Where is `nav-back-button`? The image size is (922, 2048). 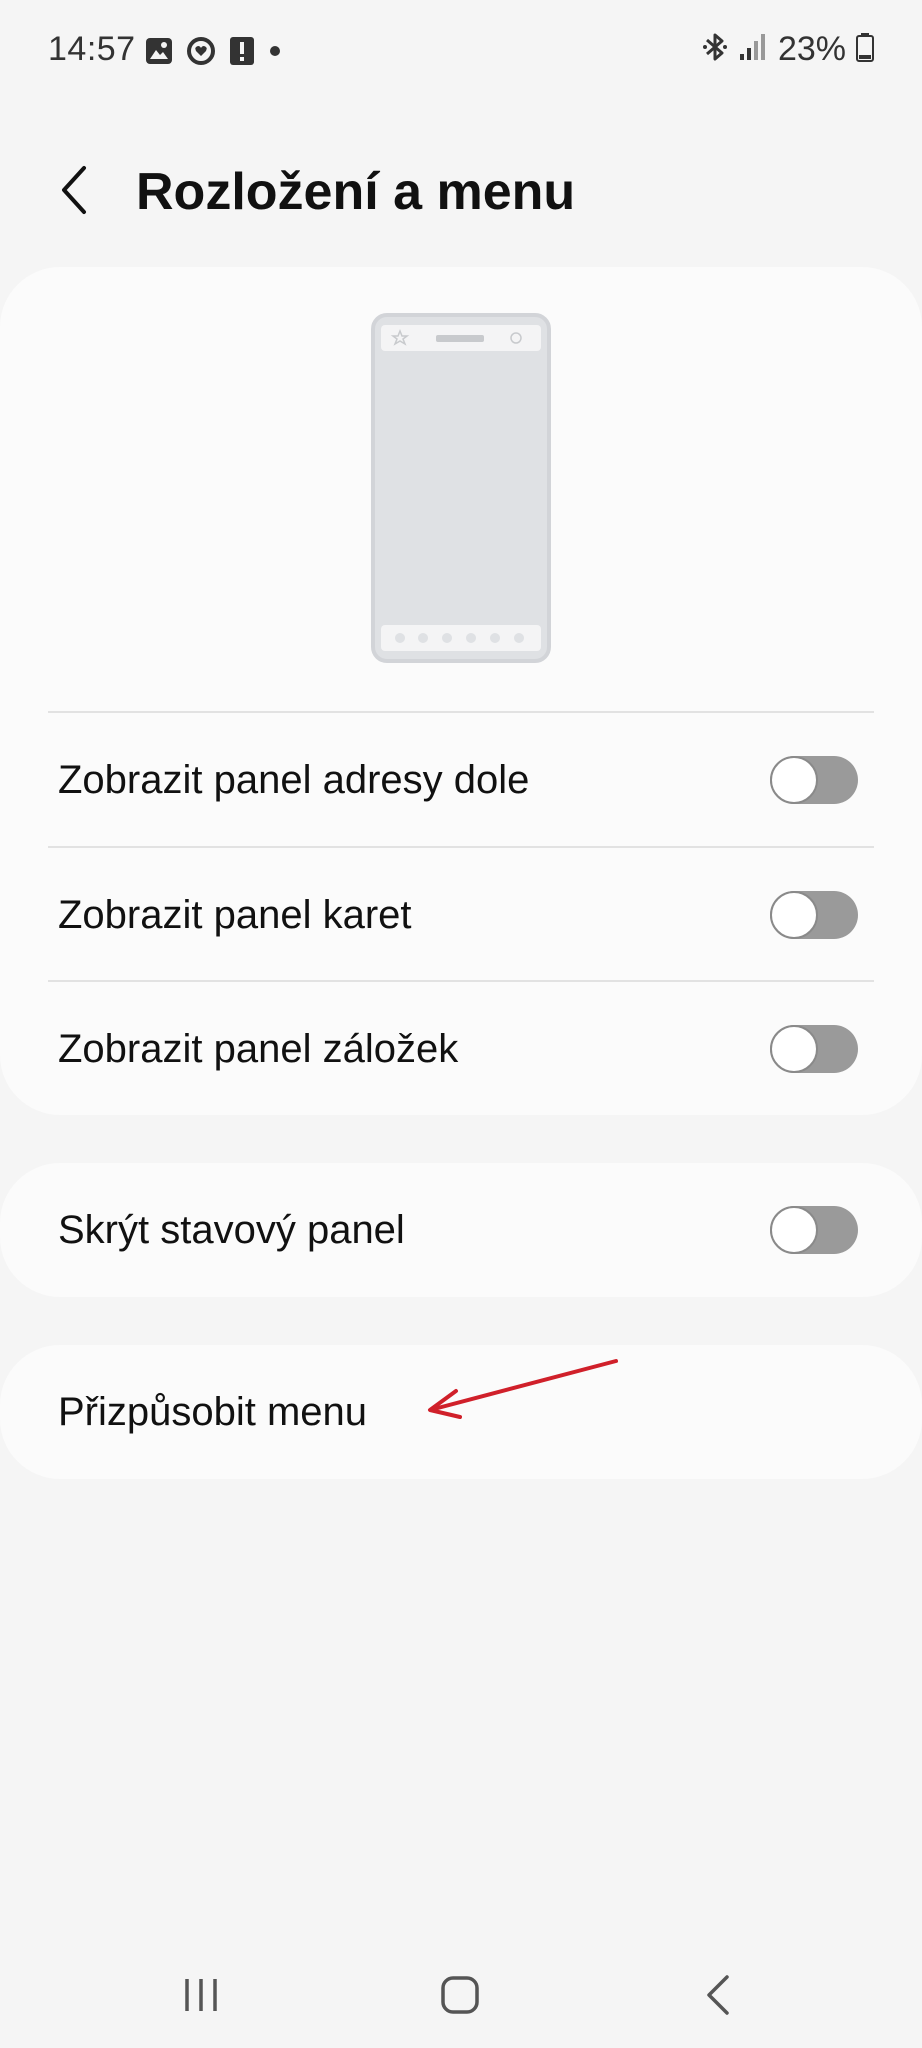
nav-back-button is located at coordinates (718, 1995).